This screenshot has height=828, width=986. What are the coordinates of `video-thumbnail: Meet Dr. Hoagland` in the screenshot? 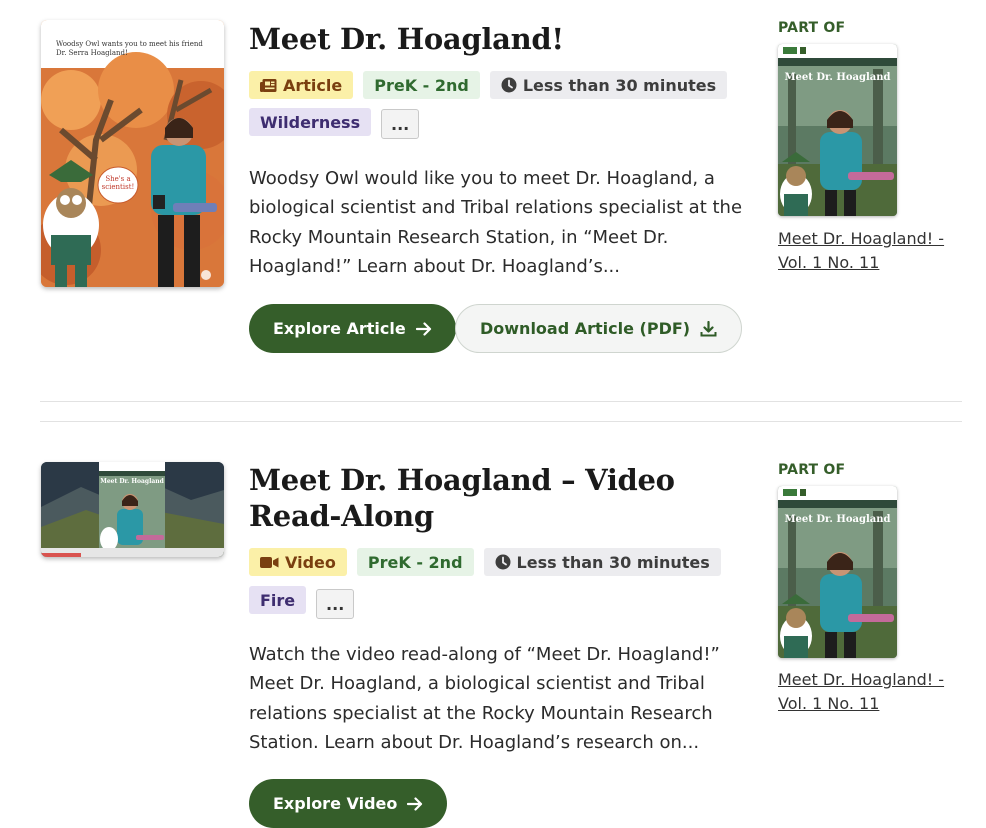 It's located at (132, 509).